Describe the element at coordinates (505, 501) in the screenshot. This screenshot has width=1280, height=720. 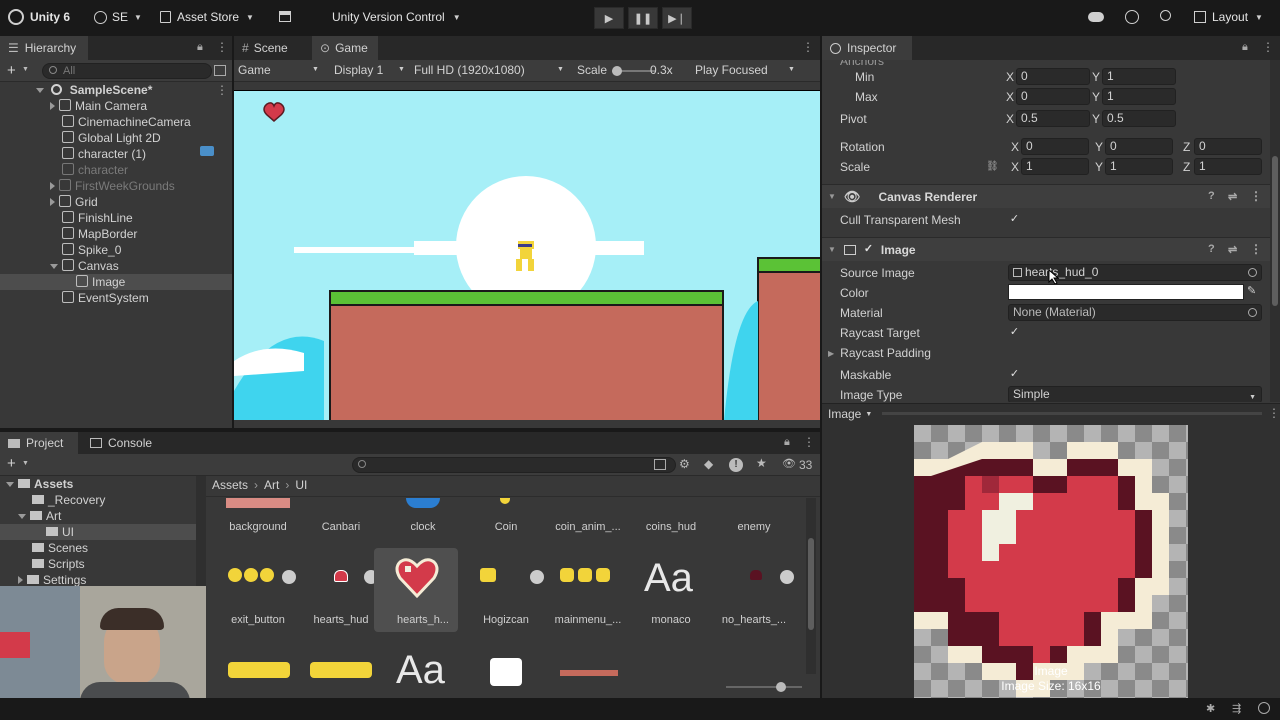
I see `asset-thumb-coin` at that location.